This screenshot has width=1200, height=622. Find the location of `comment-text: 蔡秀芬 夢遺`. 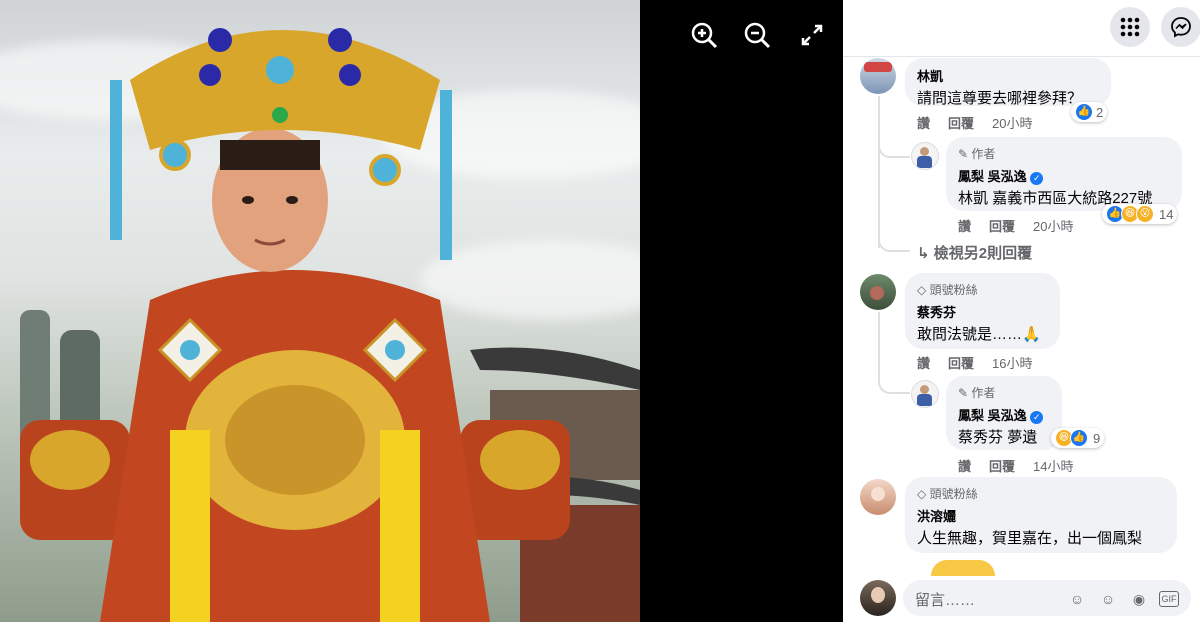

comment-text: 蔡秀芬 夢遺 is located at coordinates (998, 437).